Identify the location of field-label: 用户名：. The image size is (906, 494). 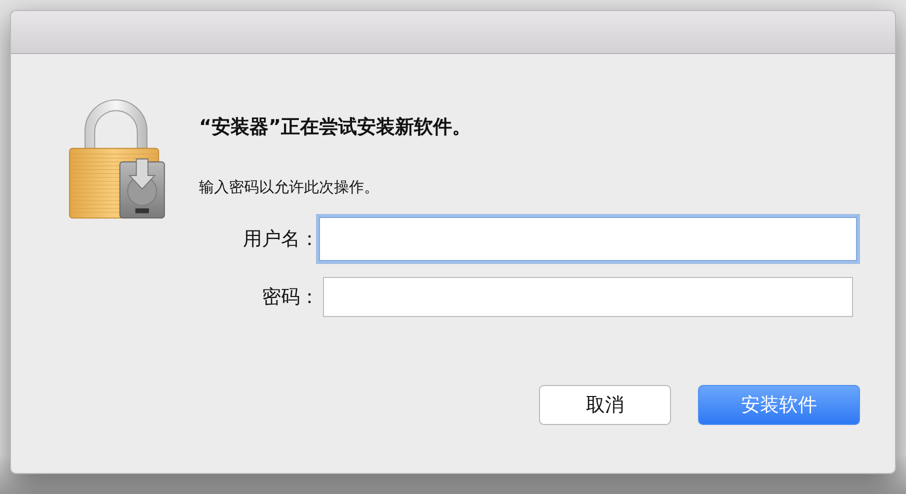
(280, 239).